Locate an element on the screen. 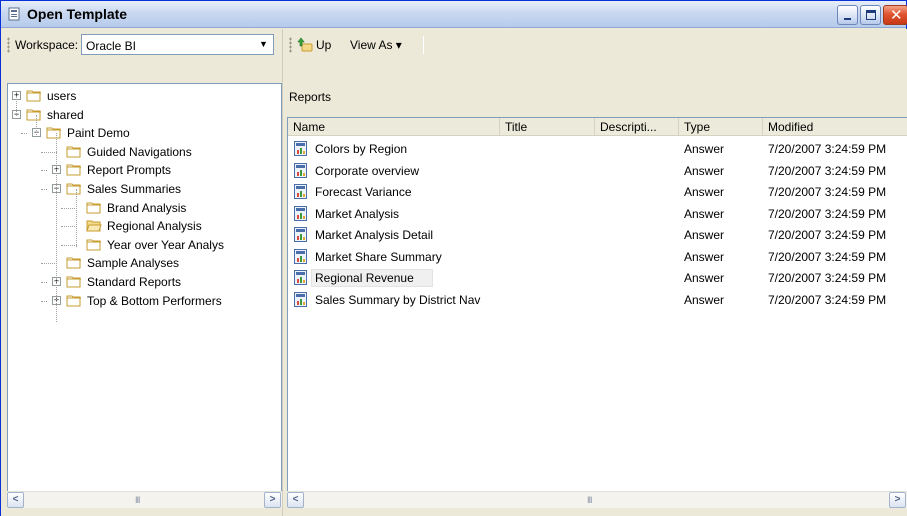  tree-node-label: Guided Navigations is located at coordinates (139, 151).